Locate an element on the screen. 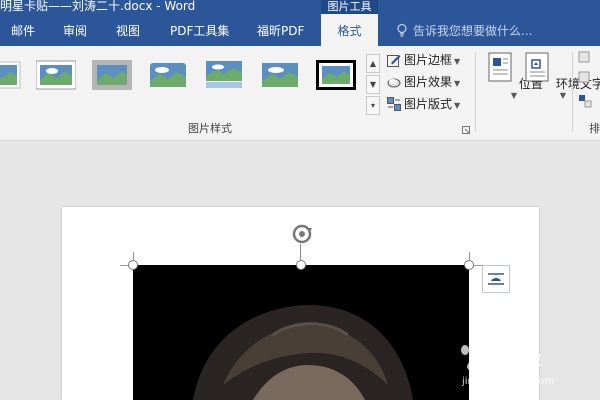 The width and height of the screenshot is (600, 400). picture-layout-button: 图片版式 ▼ is located at coordinates (423, 104).